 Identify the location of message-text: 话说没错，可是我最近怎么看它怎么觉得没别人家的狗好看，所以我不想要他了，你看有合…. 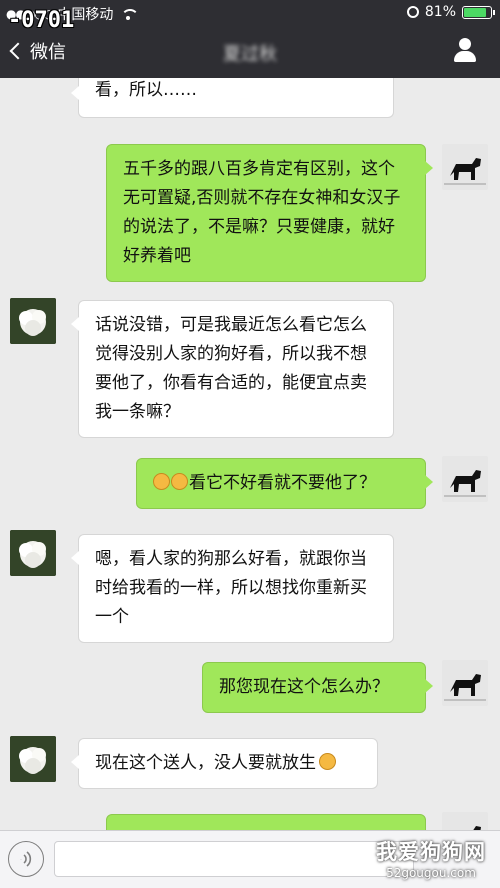
(231, 368).